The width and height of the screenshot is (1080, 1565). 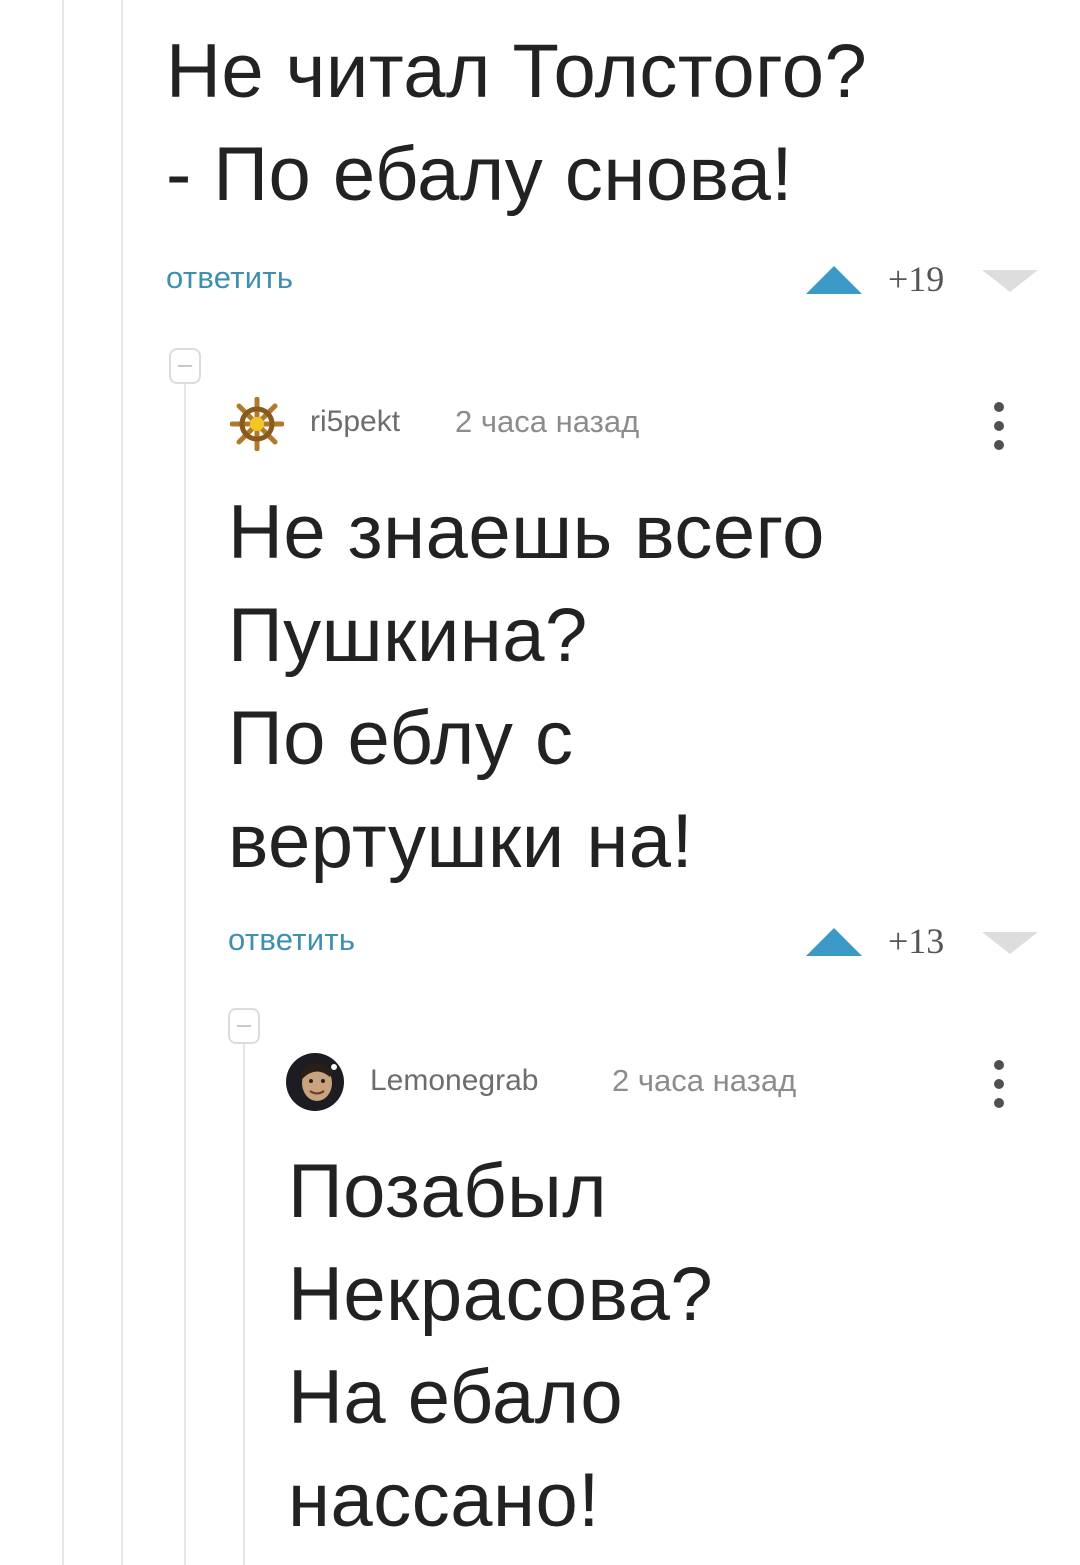 What do you see at coordinates (501, 1346) in the screenshot?
I see `comment-text: Позабыл Некрасова? На ебало нассано!` at bounding box center [501, 1346].